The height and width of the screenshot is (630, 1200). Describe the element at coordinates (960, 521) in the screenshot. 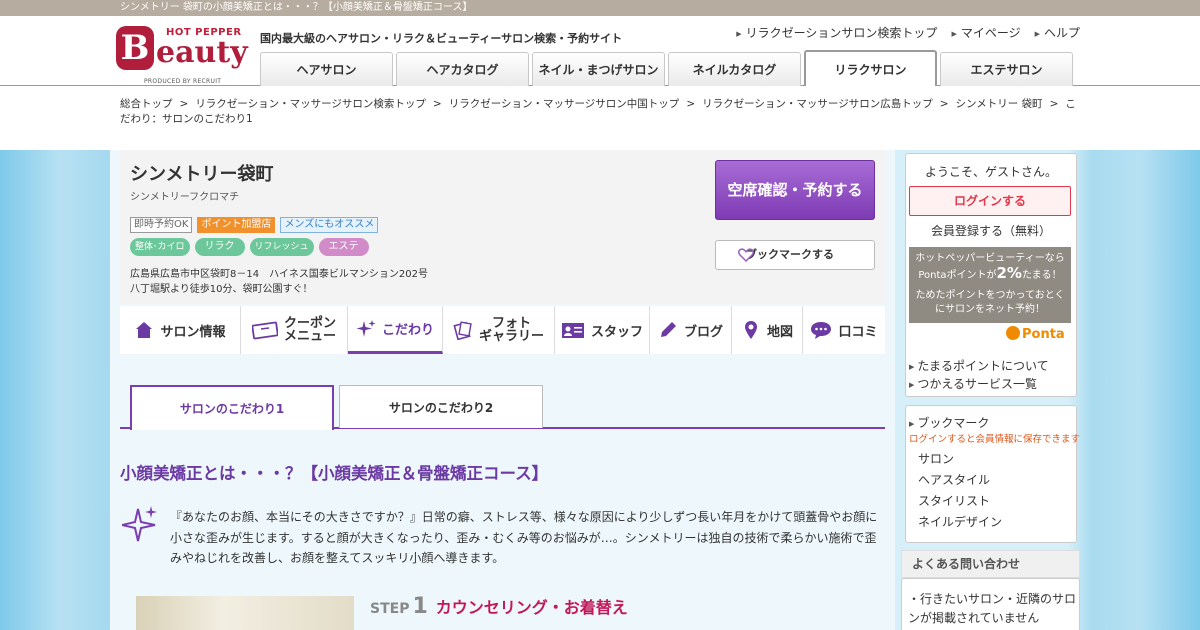

I see `bookmark-nail-design: ネイルデザイン` at that location.